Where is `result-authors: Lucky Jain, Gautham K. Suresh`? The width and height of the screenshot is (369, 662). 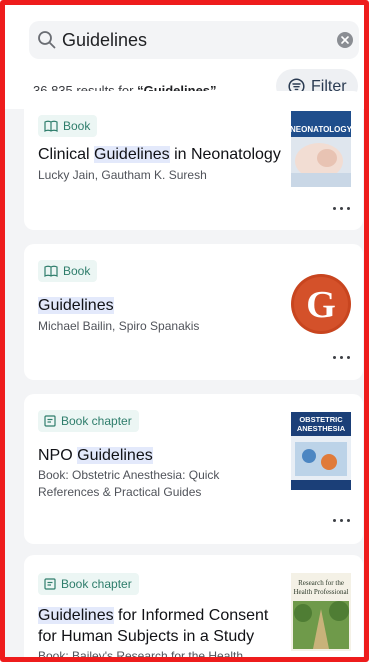 result-authors: Lucky Jain, Gautham K. Suresh is located at coordinates (122, 175).